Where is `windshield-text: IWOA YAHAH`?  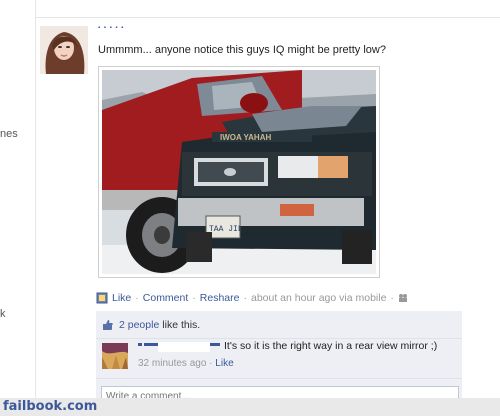 windshield-text: IWOA YAHAH is located at coordinates (245, 137).